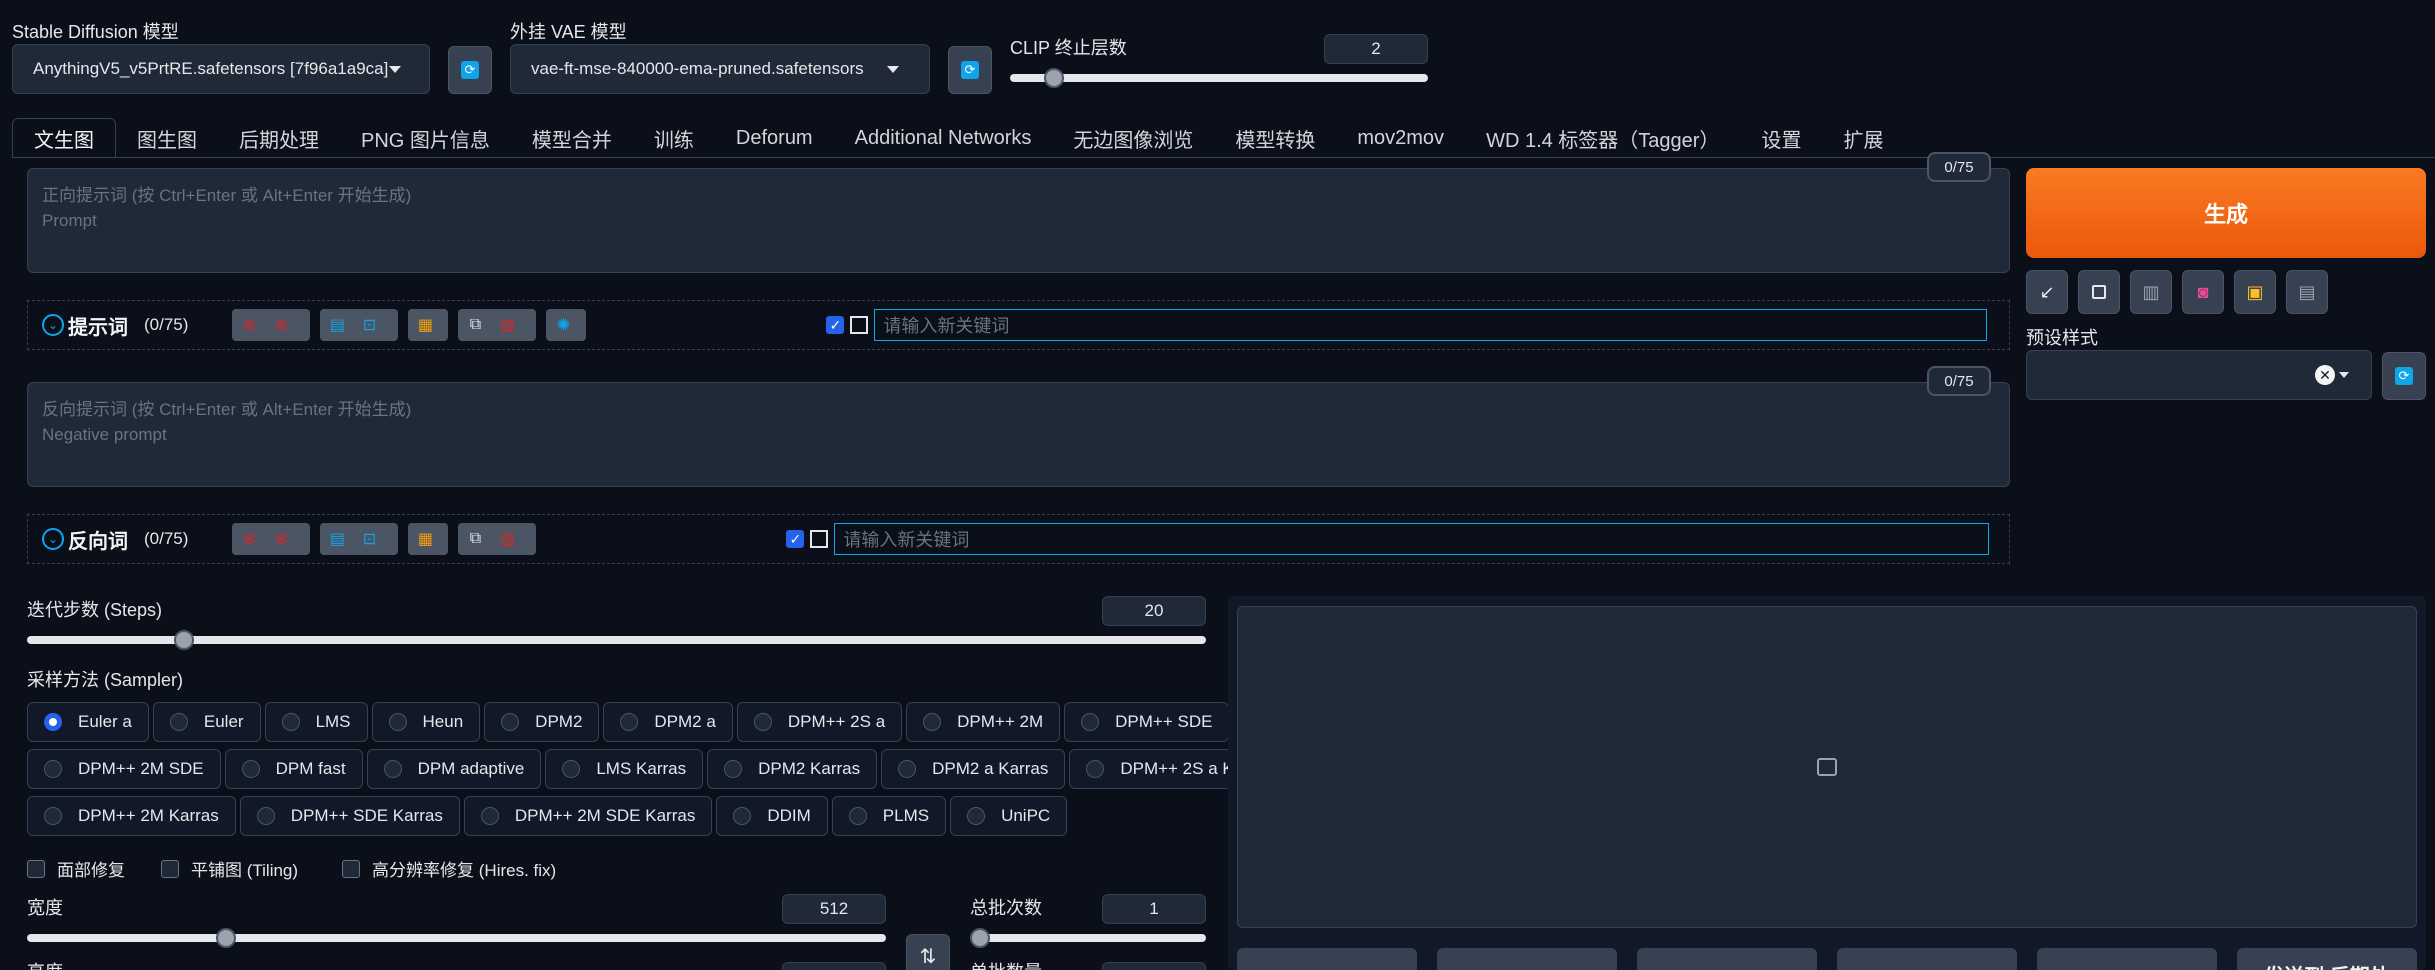  Describe the element at coordinates (36, 868) in the screenshot. I see `face-restore-checkbox` at that location.